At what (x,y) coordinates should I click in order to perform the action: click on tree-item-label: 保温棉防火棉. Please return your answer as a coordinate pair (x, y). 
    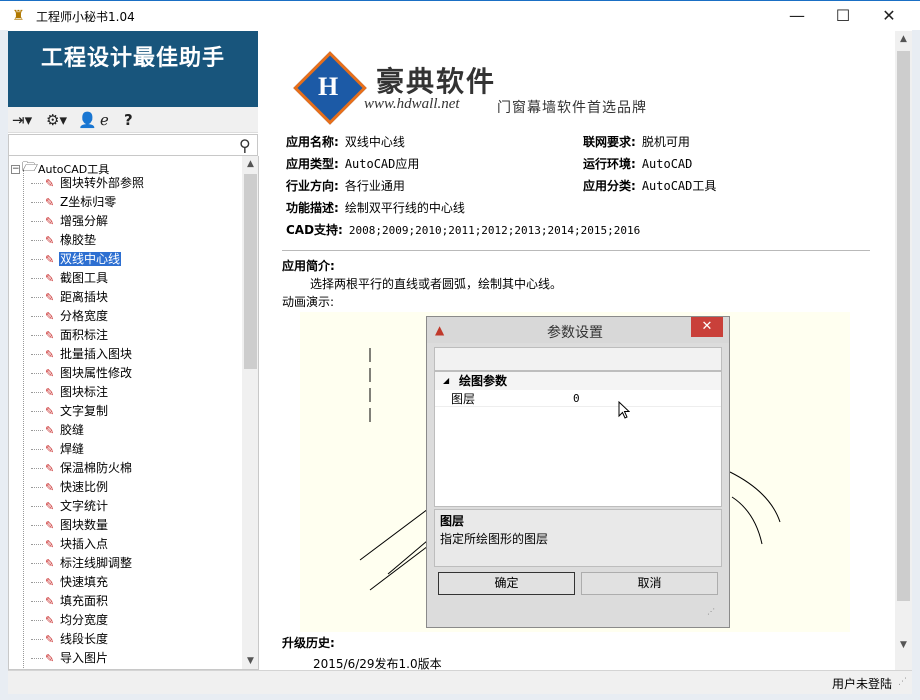
    Looking at the image, I should click on (96, 468).